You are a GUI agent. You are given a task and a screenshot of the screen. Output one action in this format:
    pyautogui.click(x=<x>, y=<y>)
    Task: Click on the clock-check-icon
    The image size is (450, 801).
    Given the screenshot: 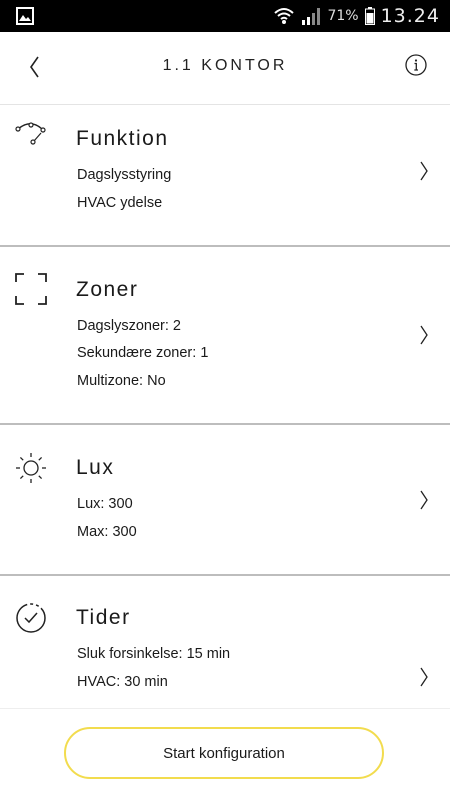 What is the action you would take?
    pyautogui.click(x=31, y=618)
    